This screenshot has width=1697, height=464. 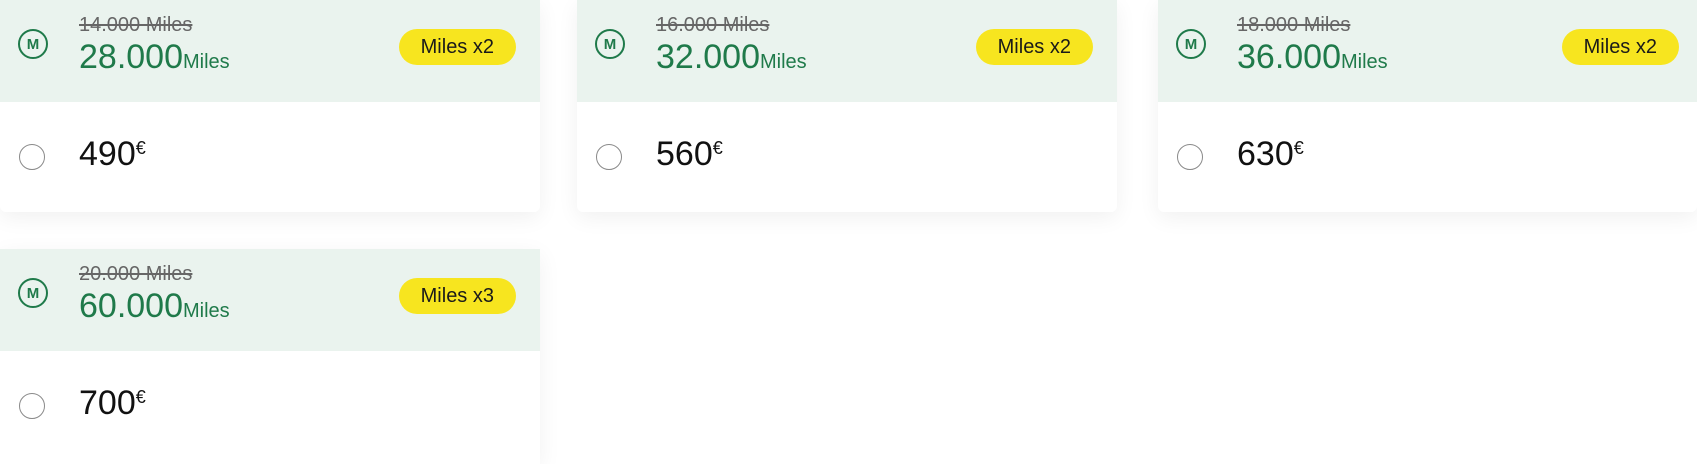 I want to click on offer-price: 700€, so click(x=112, y=403).